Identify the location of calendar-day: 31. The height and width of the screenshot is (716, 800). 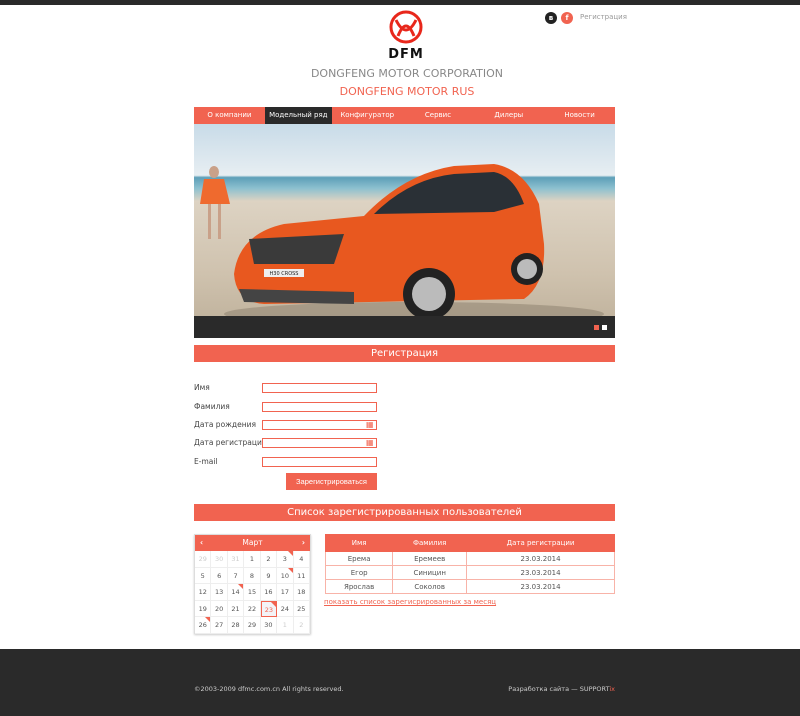
(236, 559).